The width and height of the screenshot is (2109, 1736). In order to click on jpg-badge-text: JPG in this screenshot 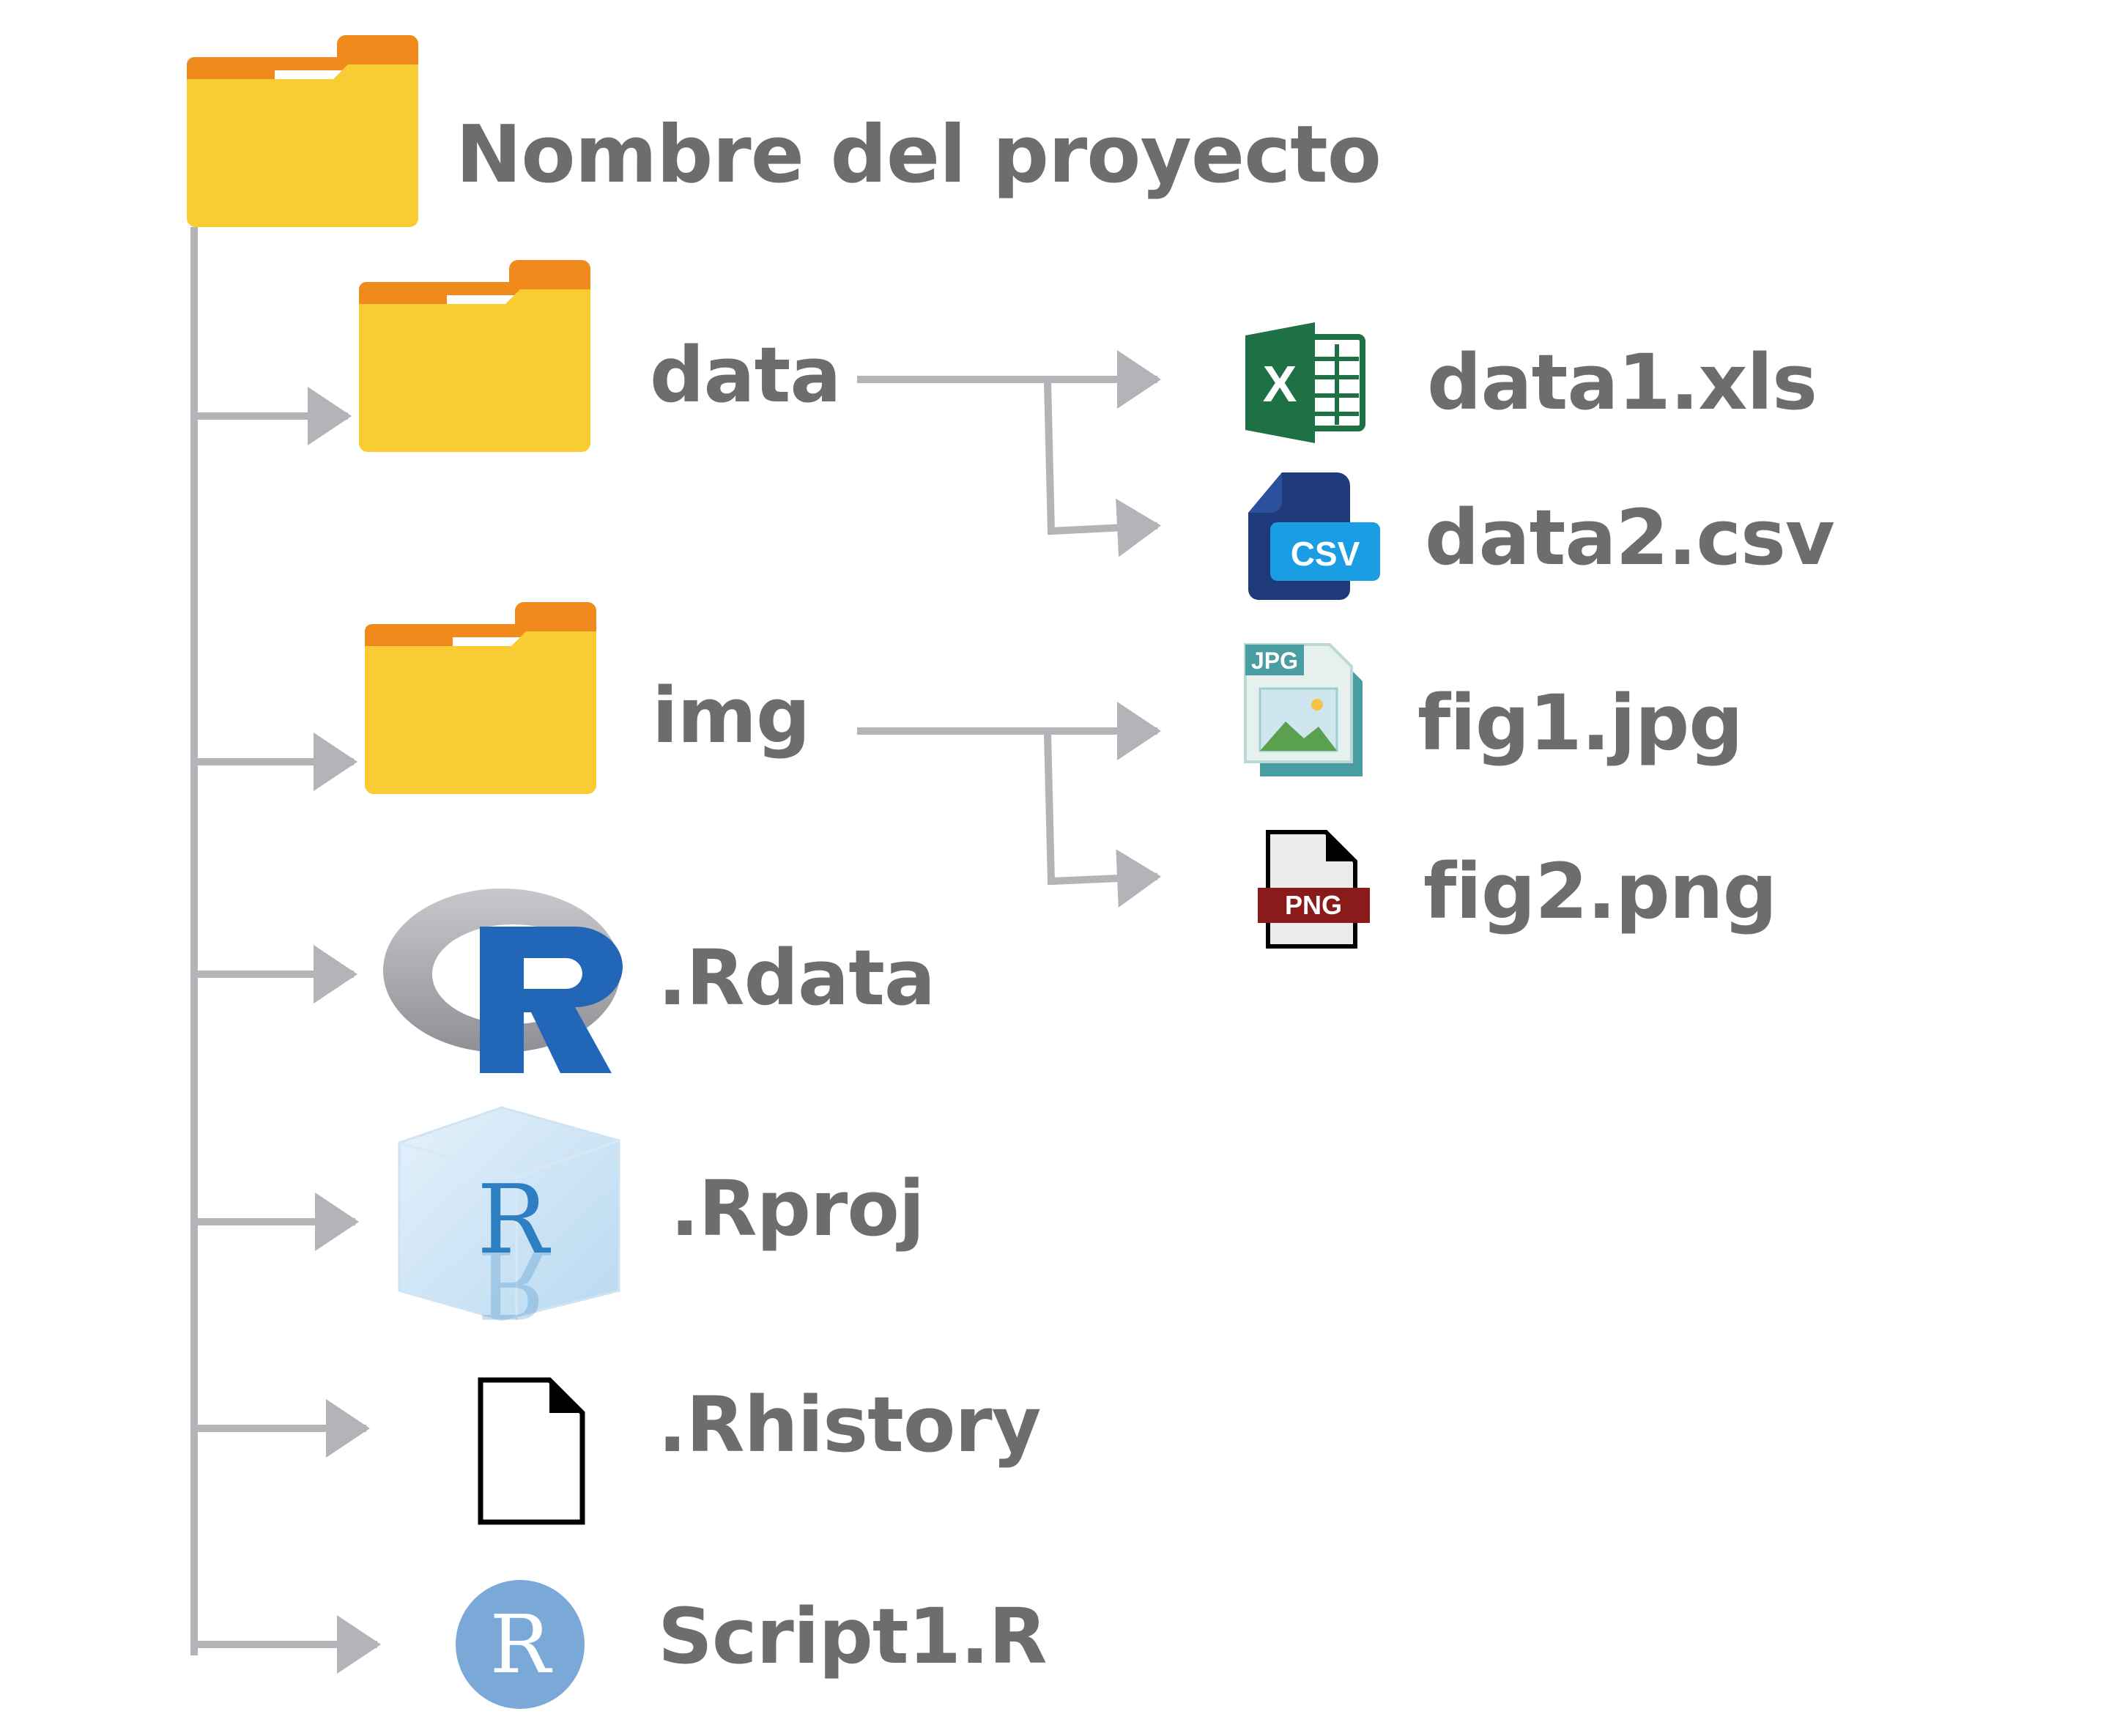, I will do `click(1274, 661)`.